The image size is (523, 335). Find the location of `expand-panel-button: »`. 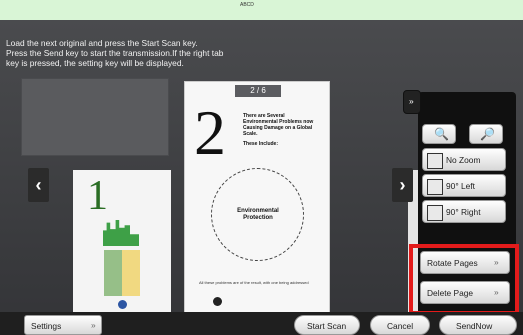

expand-panel-button: » is located at coordinates (412, 102).